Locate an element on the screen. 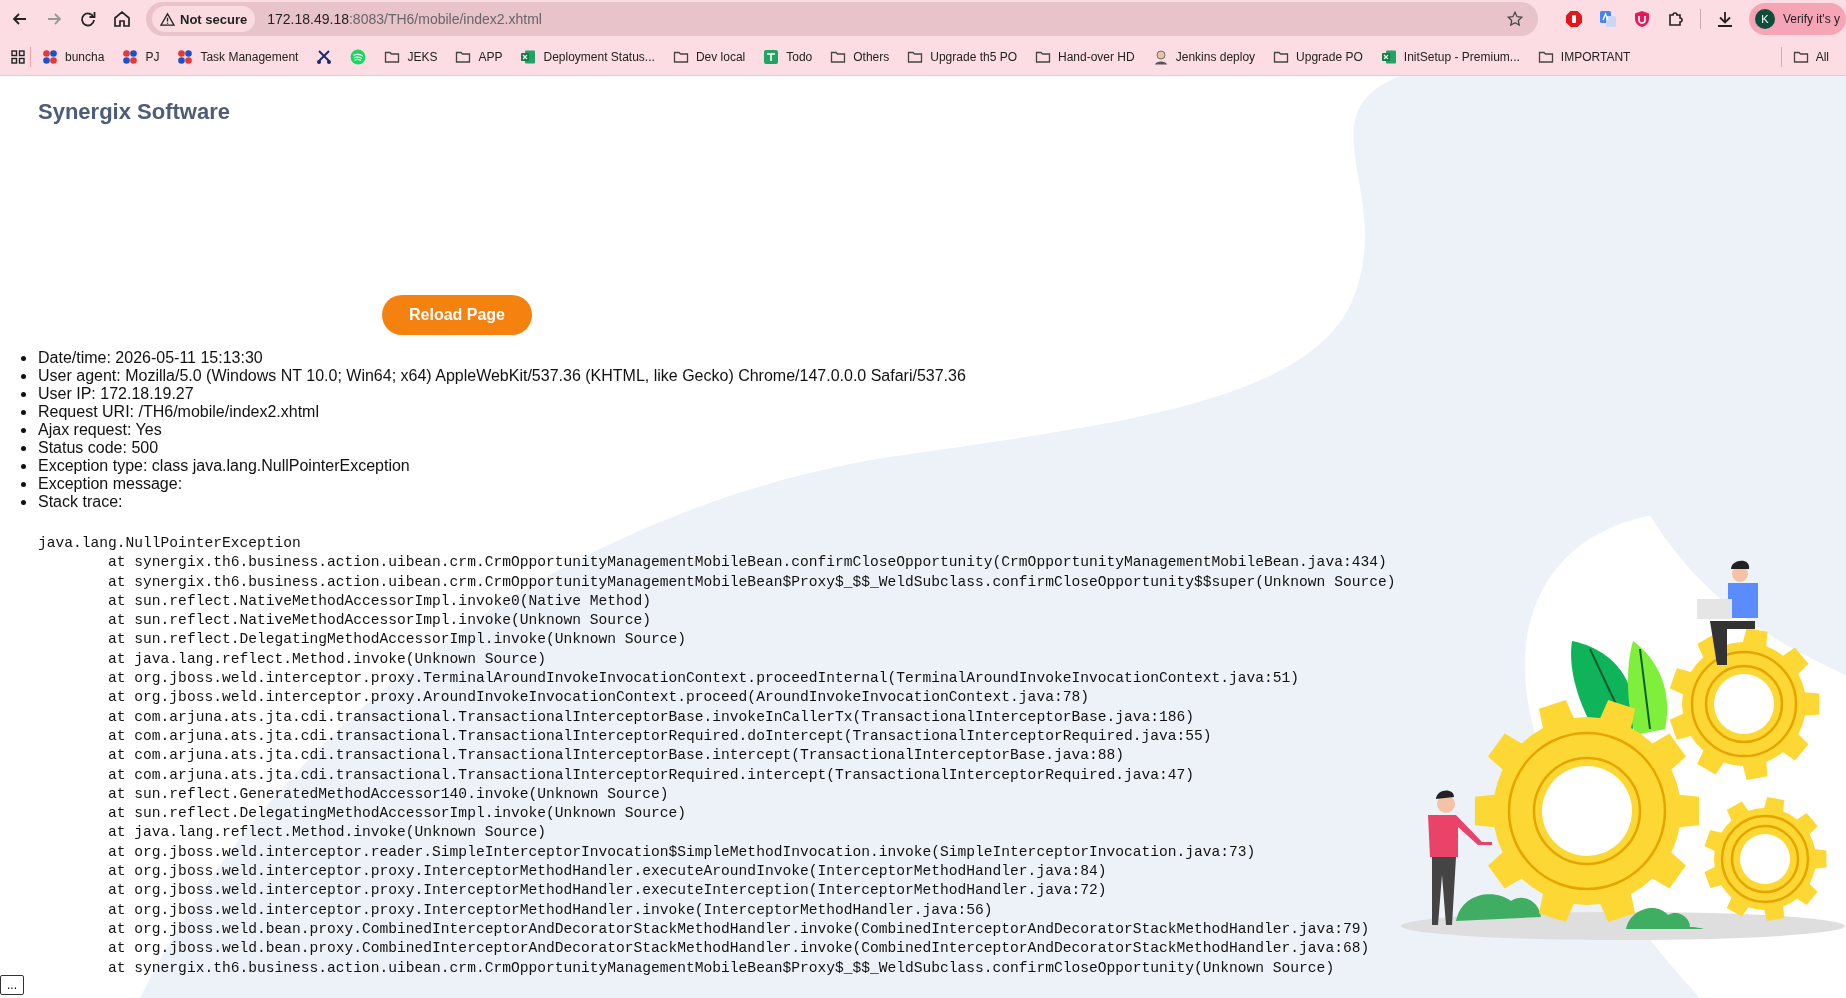 The image size is (1846, 998). stack-trace-line: java.lang.NullPointerException is located at coordinates (170, 543).